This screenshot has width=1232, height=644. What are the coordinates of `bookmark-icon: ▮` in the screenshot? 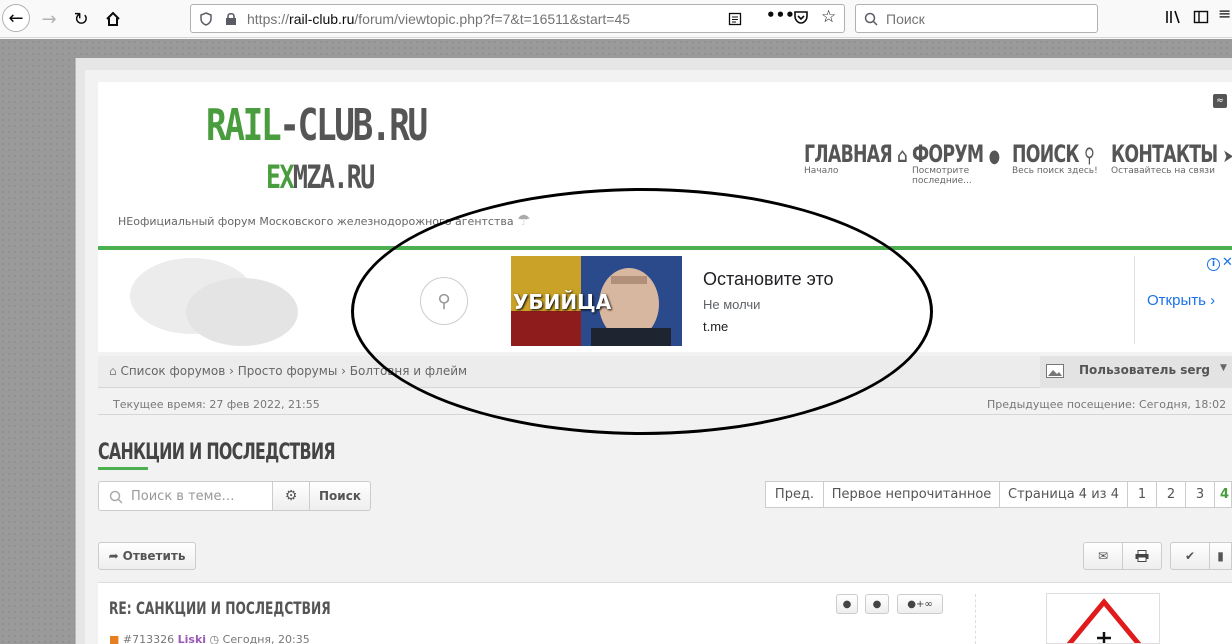 It's located at (1220, 556).